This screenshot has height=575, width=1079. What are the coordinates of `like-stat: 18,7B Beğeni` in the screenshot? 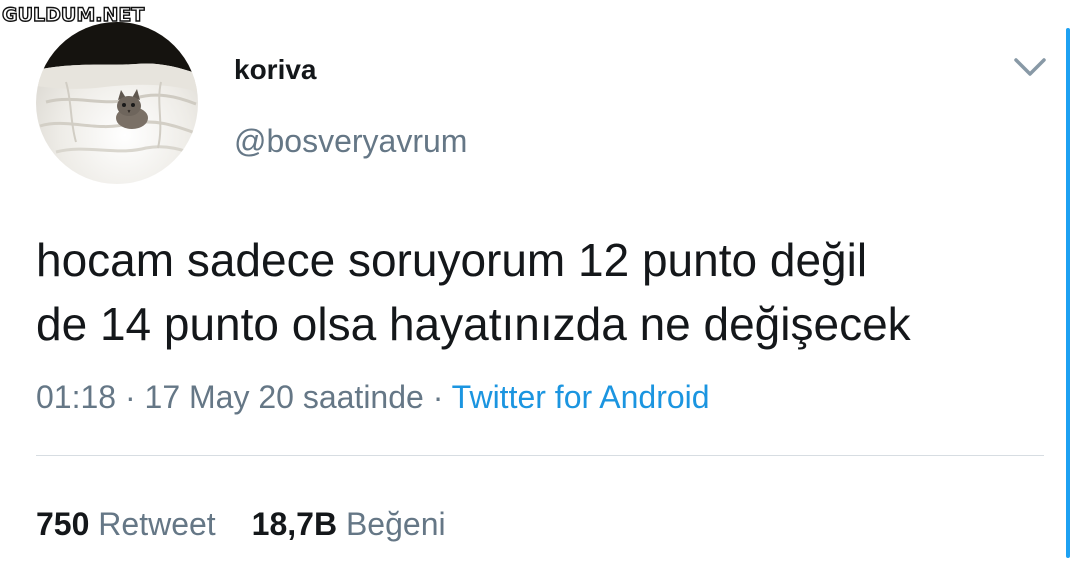 It's located at (349, 524).